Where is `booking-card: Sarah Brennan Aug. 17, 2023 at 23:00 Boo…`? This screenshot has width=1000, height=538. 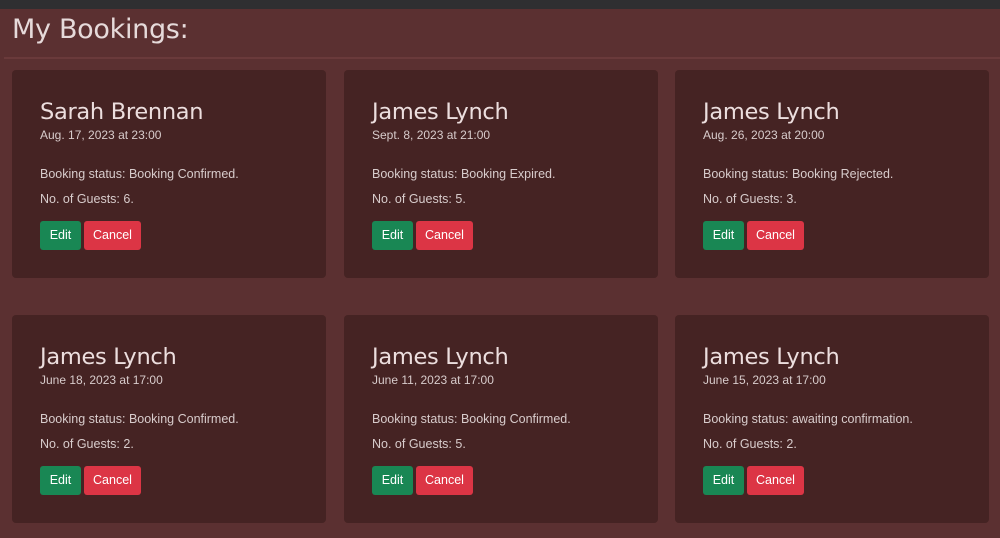 booking-card: Sarah Brennan Aug. 17, 2023 at 23:00 Boo… is located at coordinates (169, 174).